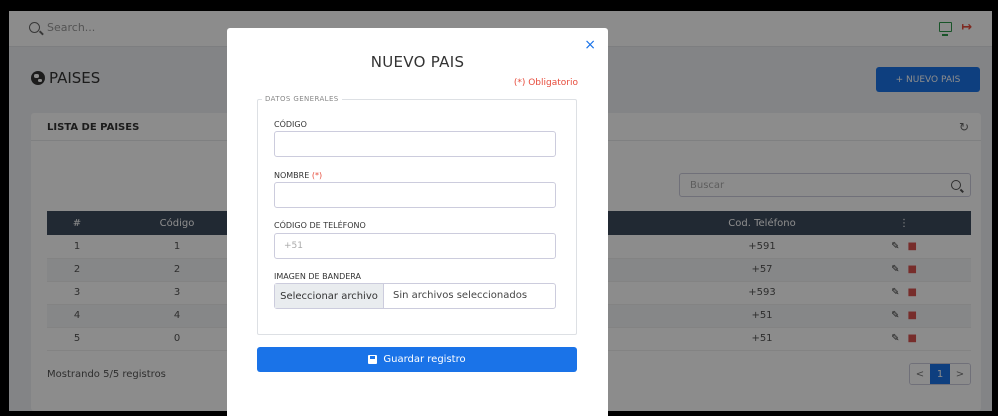  Describe the element at coordinates (424, 359) in the screenshot. I see `save-button-label: Guardar registro` at that location.